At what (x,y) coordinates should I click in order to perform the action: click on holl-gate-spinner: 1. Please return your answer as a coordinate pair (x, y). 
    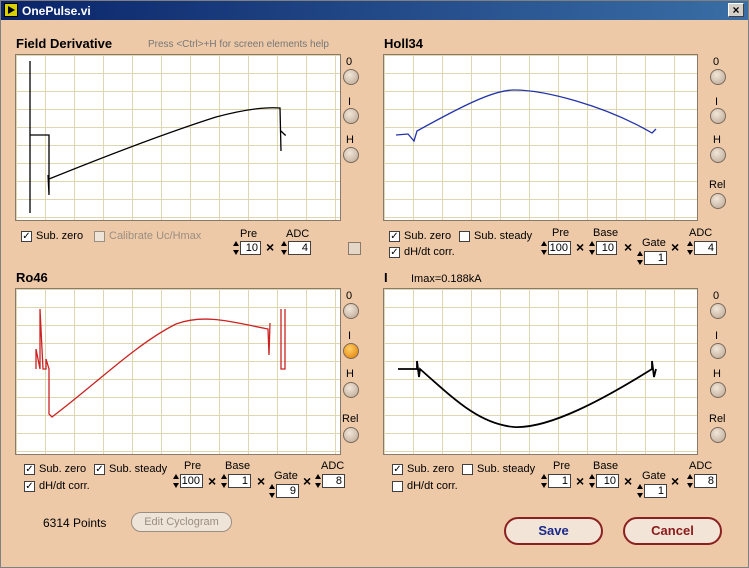
    Looking at the image, I should click on (652, 258).